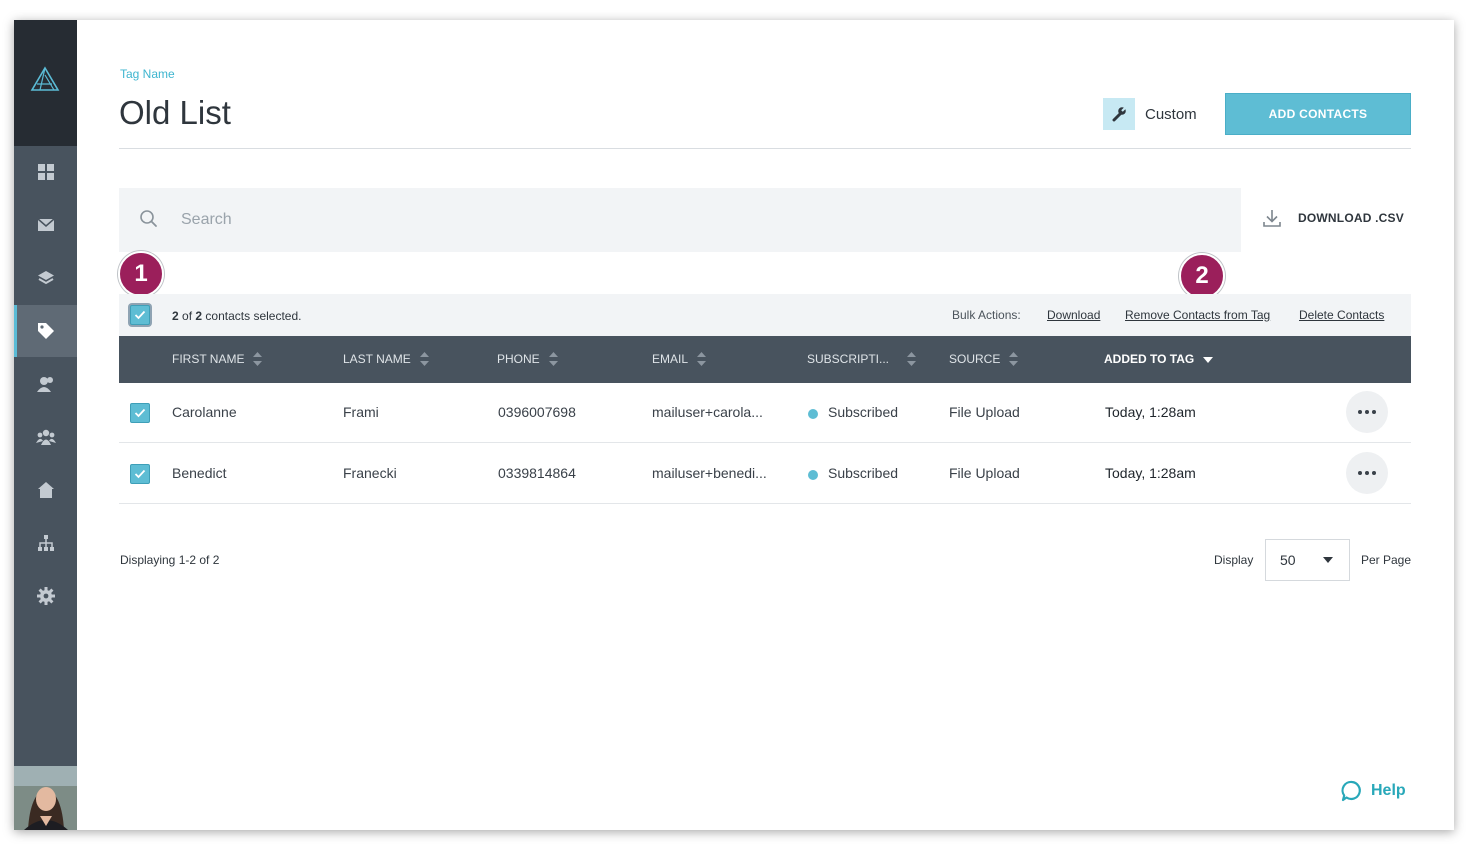 The height and width of the screenshot is (851, 1469). Describe the element at coordinates (1149, 359) in the screenshot. I see `column-header-label: ADDED TO TAG` at that location.